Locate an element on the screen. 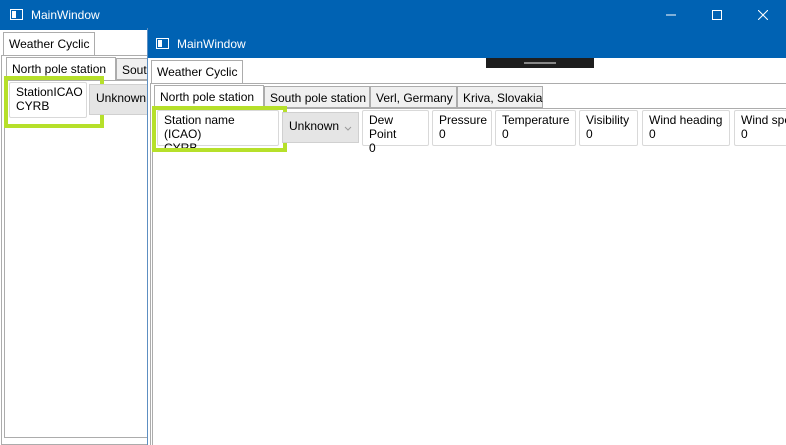 The image size is (786, 445). back-unknown-combo-value: Unknown is located at coordinates (121, 98).